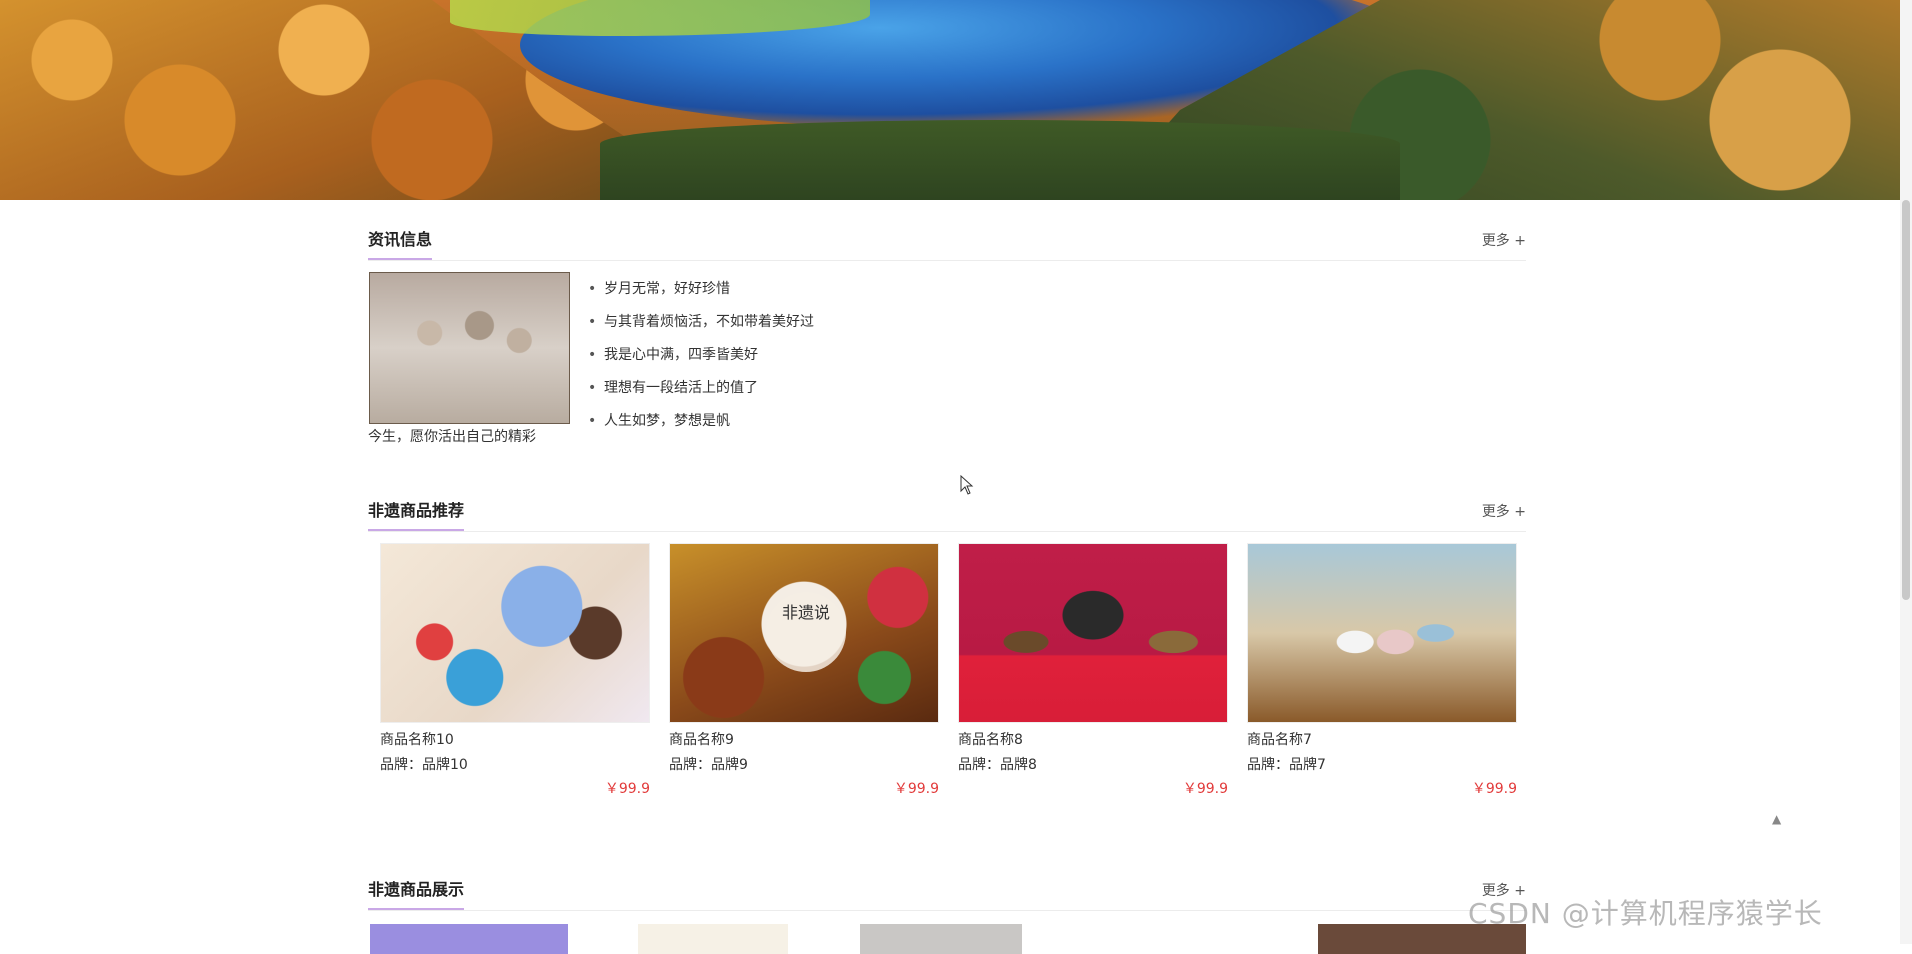 The width and height of the screenshot is (1912, 954). What do you see at coordinates (452, 436) in the screenshot?
I see `news-thumbnail-caption: 今生，愿你活出自己的精彩` at bounding box center [452, 436].